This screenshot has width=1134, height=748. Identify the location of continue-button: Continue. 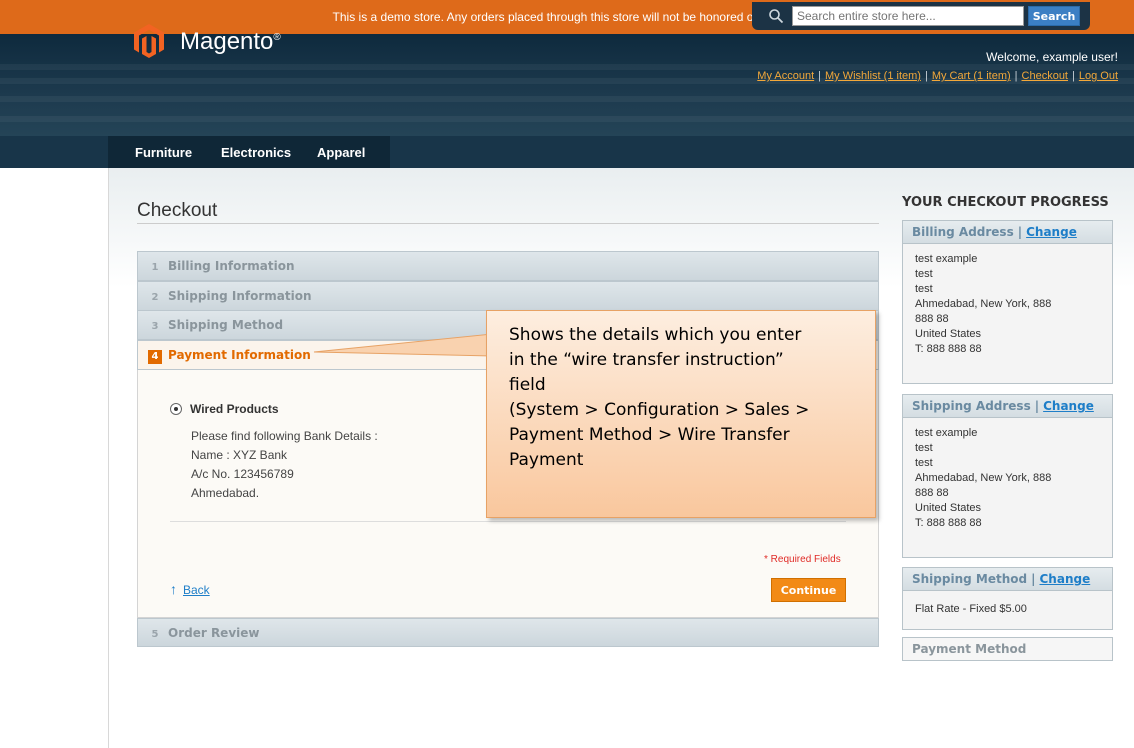
(808, 590).